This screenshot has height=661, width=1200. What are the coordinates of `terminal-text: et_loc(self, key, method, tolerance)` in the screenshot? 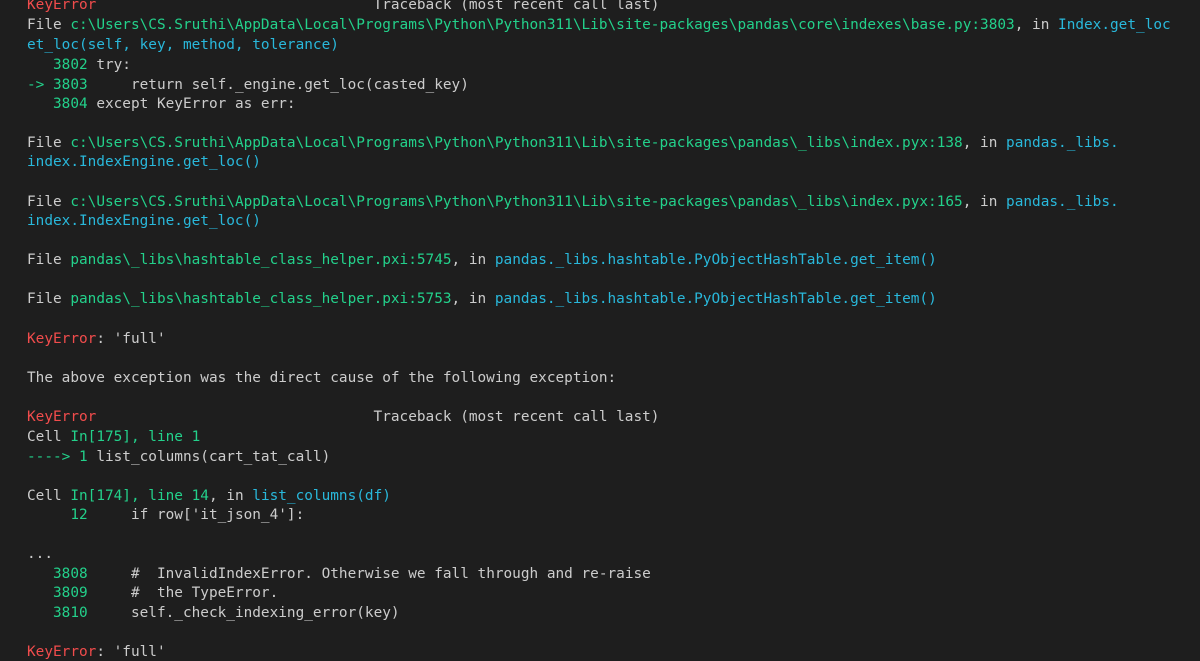 It's located at (183, 45).